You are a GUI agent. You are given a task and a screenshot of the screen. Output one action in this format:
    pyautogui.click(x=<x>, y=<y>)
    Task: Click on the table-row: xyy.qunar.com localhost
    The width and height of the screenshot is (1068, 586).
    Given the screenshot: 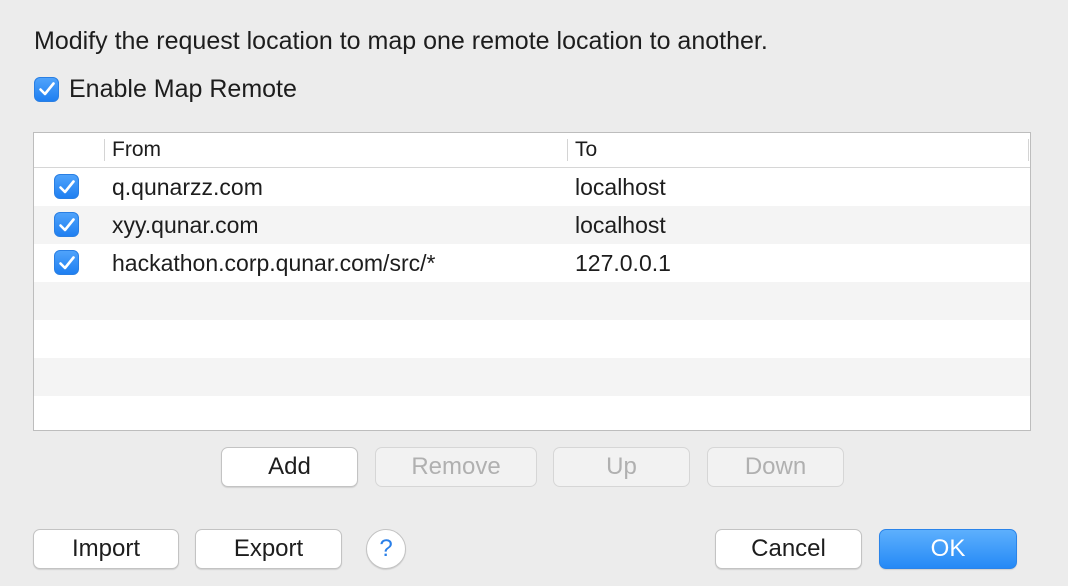 What is the action you would take?
    pyautogui.click(x=532, y=225)
    